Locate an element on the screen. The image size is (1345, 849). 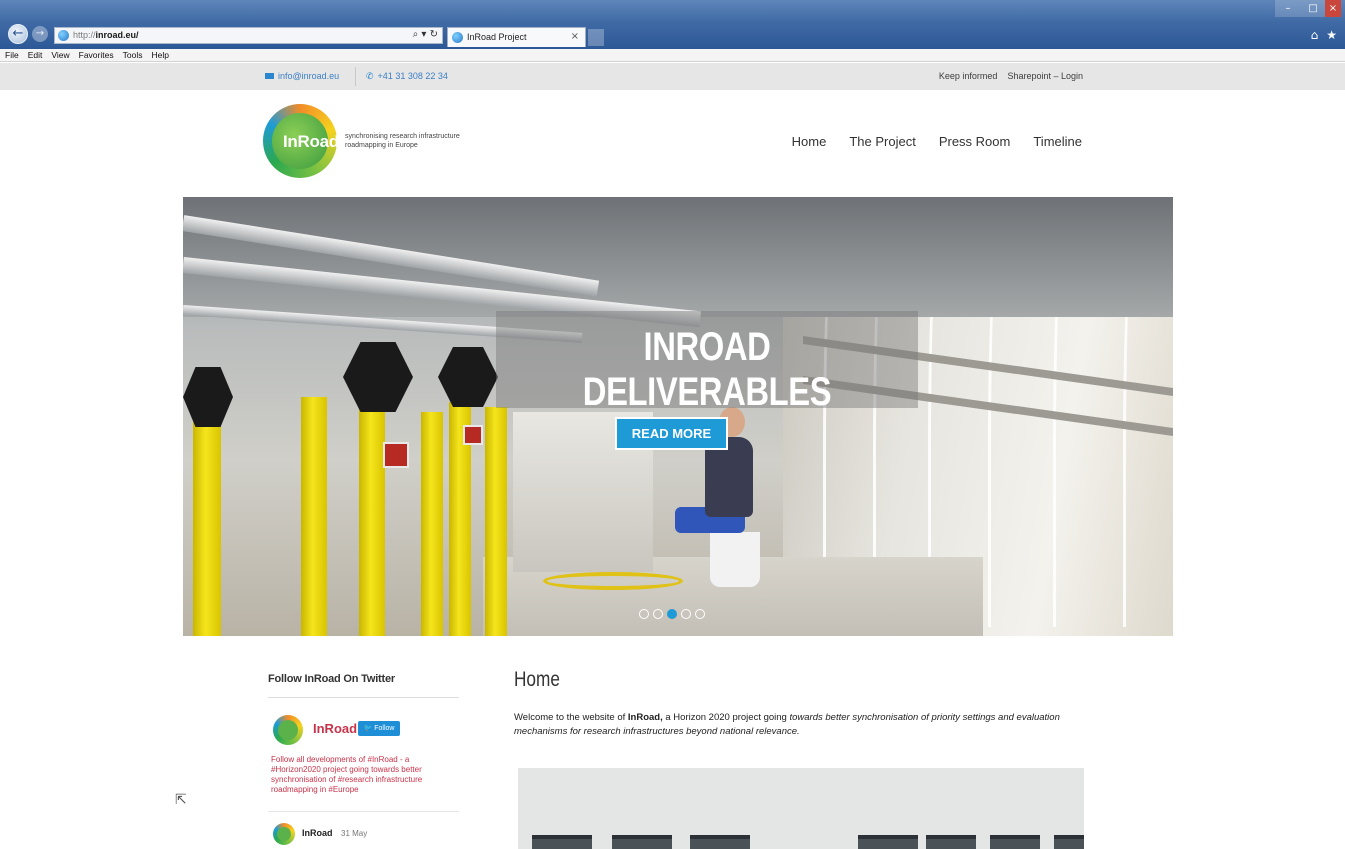
menu-file: File is located at coordinates (12, 55).